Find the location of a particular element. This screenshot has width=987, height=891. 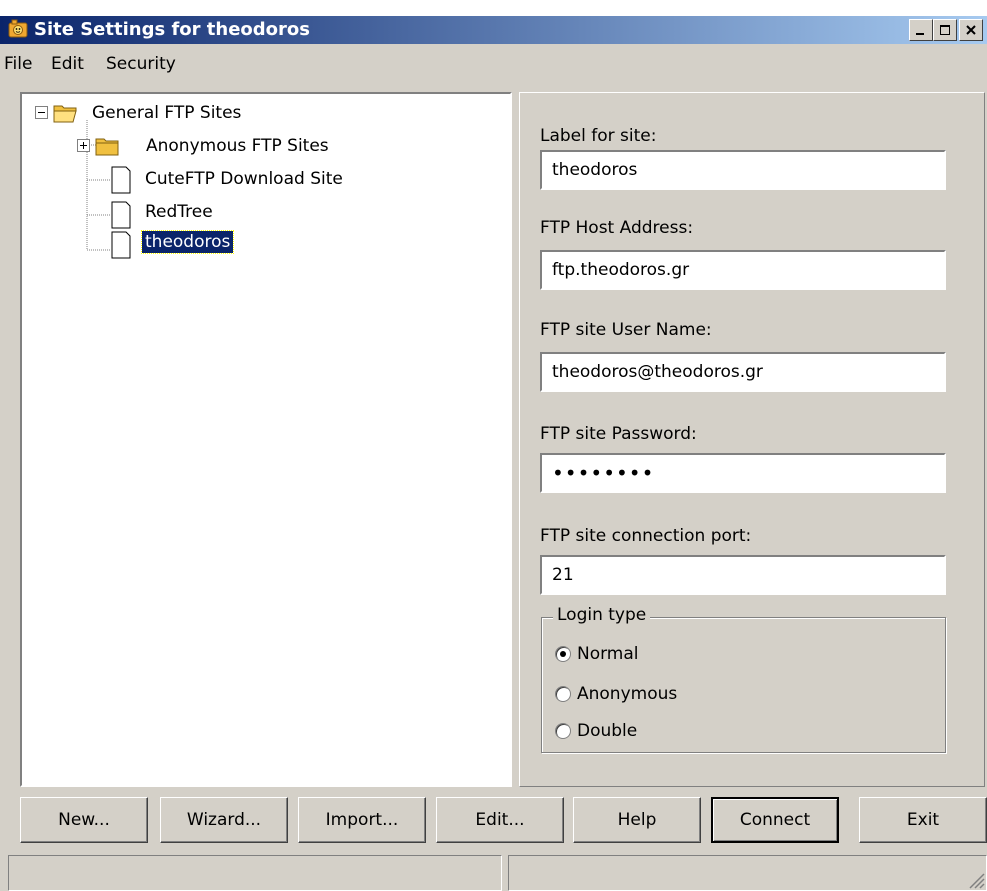

radio-selected-dot is located at coordinates (563, 654).